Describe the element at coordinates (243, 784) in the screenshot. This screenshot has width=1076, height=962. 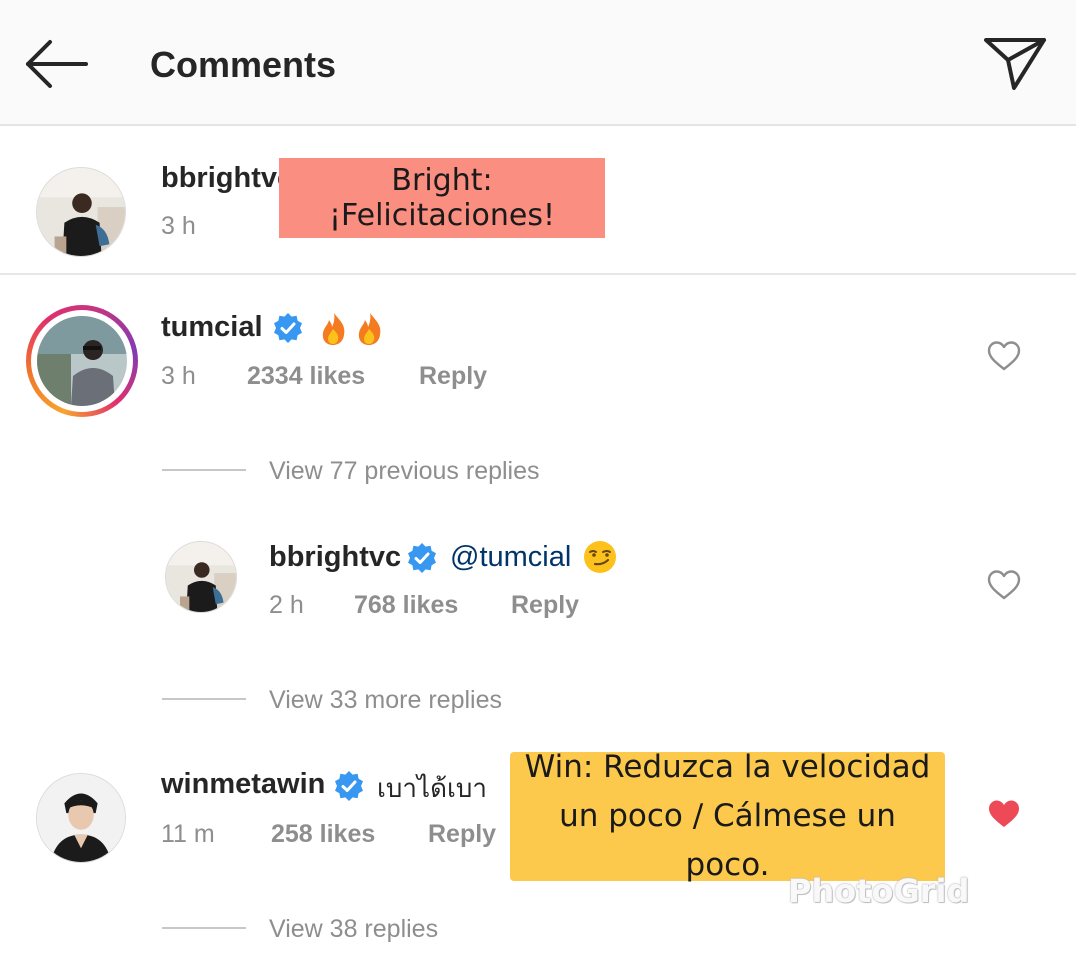
I see `comment-username: winmetawin` at that location.